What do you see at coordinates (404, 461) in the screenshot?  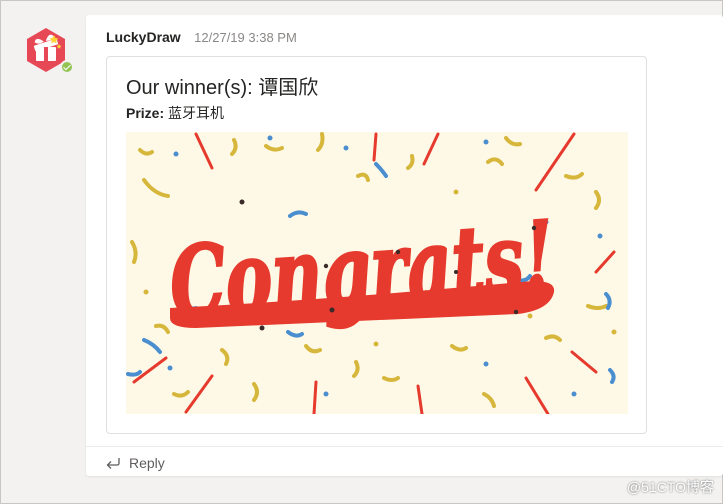 I see `reply-bar: Reply` at bounding box center [404, 461].